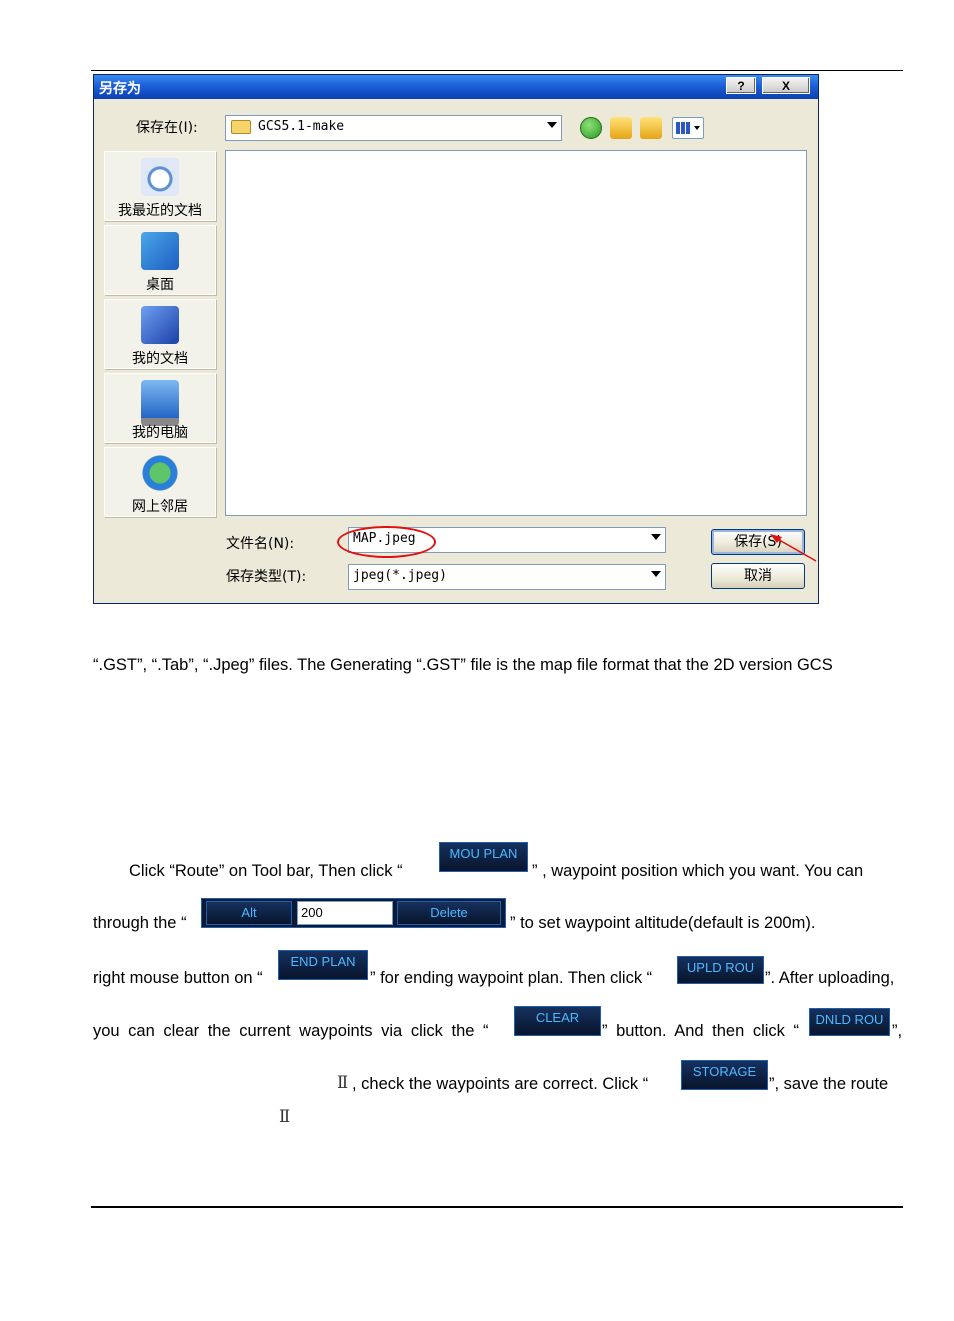 The height and width of the screenshot is (1321, 954). What do you see at coordinates (140, 923) in the screenshot?
I see `paragraph-line-3a: through the “` at bounding box center [140, 923].